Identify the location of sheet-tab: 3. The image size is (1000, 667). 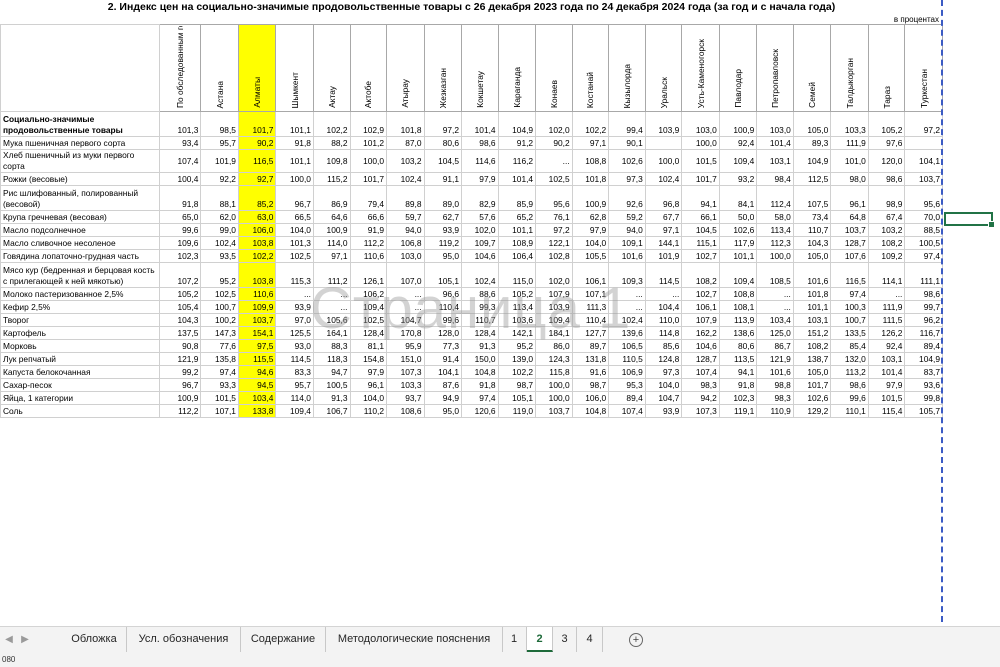
(565, 639).